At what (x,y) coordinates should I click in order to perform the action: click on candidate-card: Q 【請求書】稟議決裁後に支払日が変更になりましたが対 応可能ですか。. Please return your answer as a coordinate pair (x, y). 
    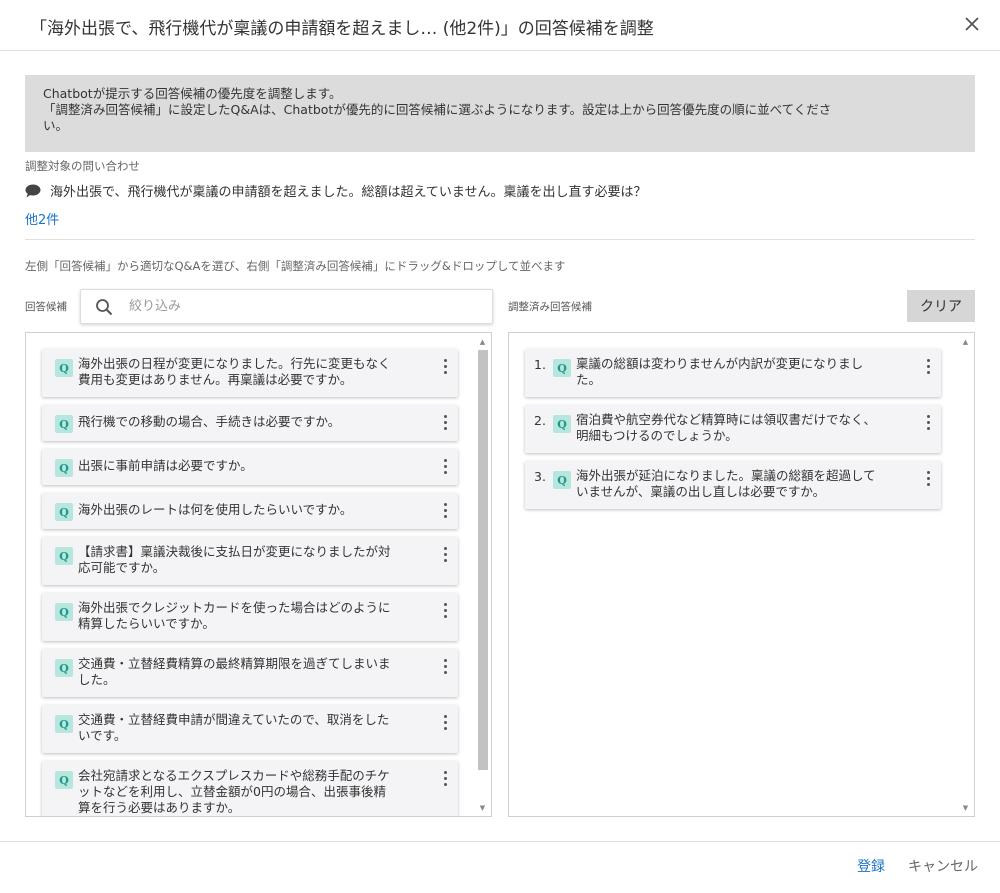
    Looking at the image, I should click on (250, 561).